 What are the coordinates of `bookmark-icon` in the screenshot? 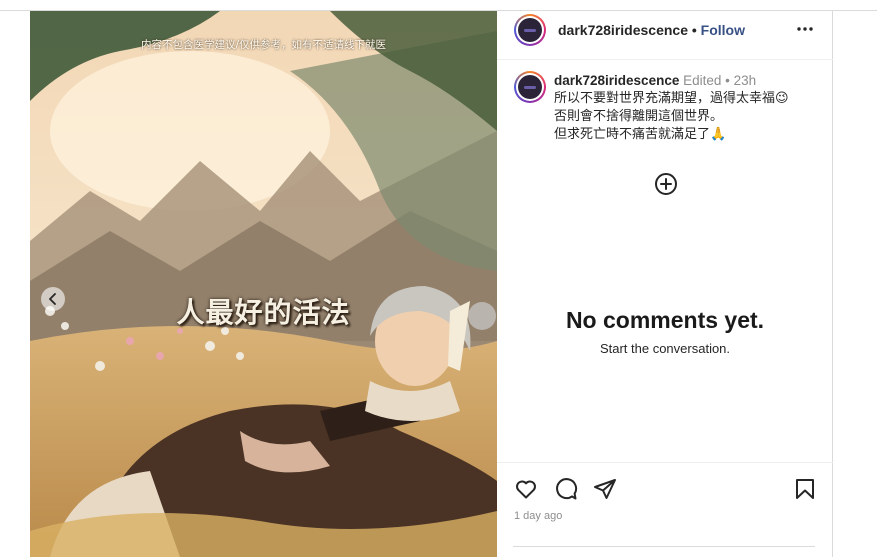 It's located at (805, 489).